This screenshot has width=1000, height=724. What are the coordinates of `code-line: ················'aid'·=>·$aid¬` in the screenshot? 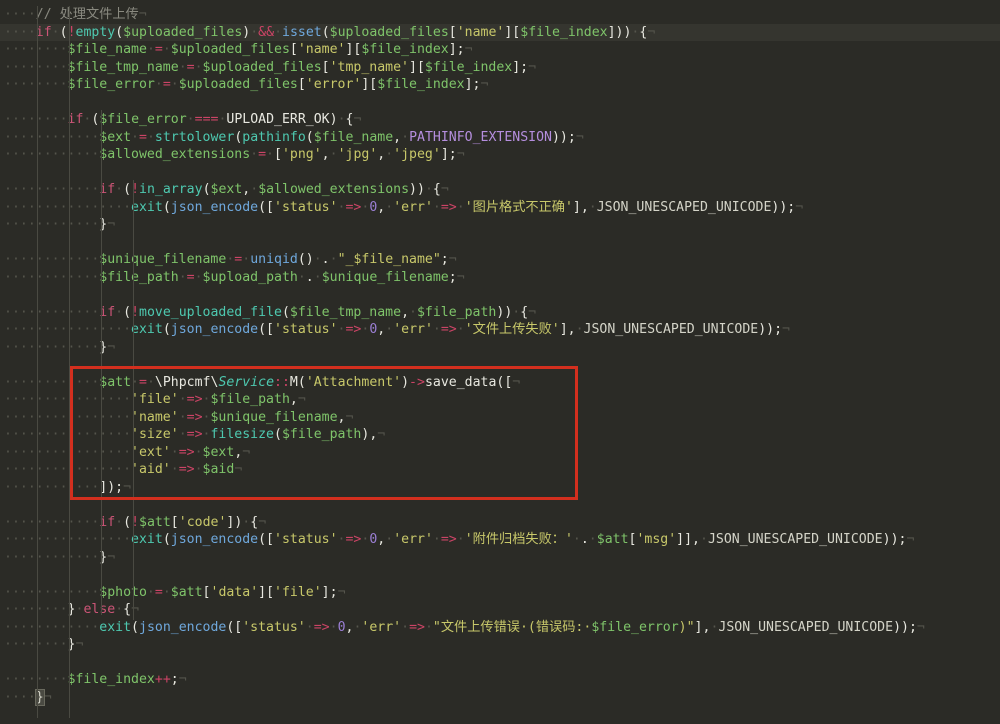 It's located at (500, 470).